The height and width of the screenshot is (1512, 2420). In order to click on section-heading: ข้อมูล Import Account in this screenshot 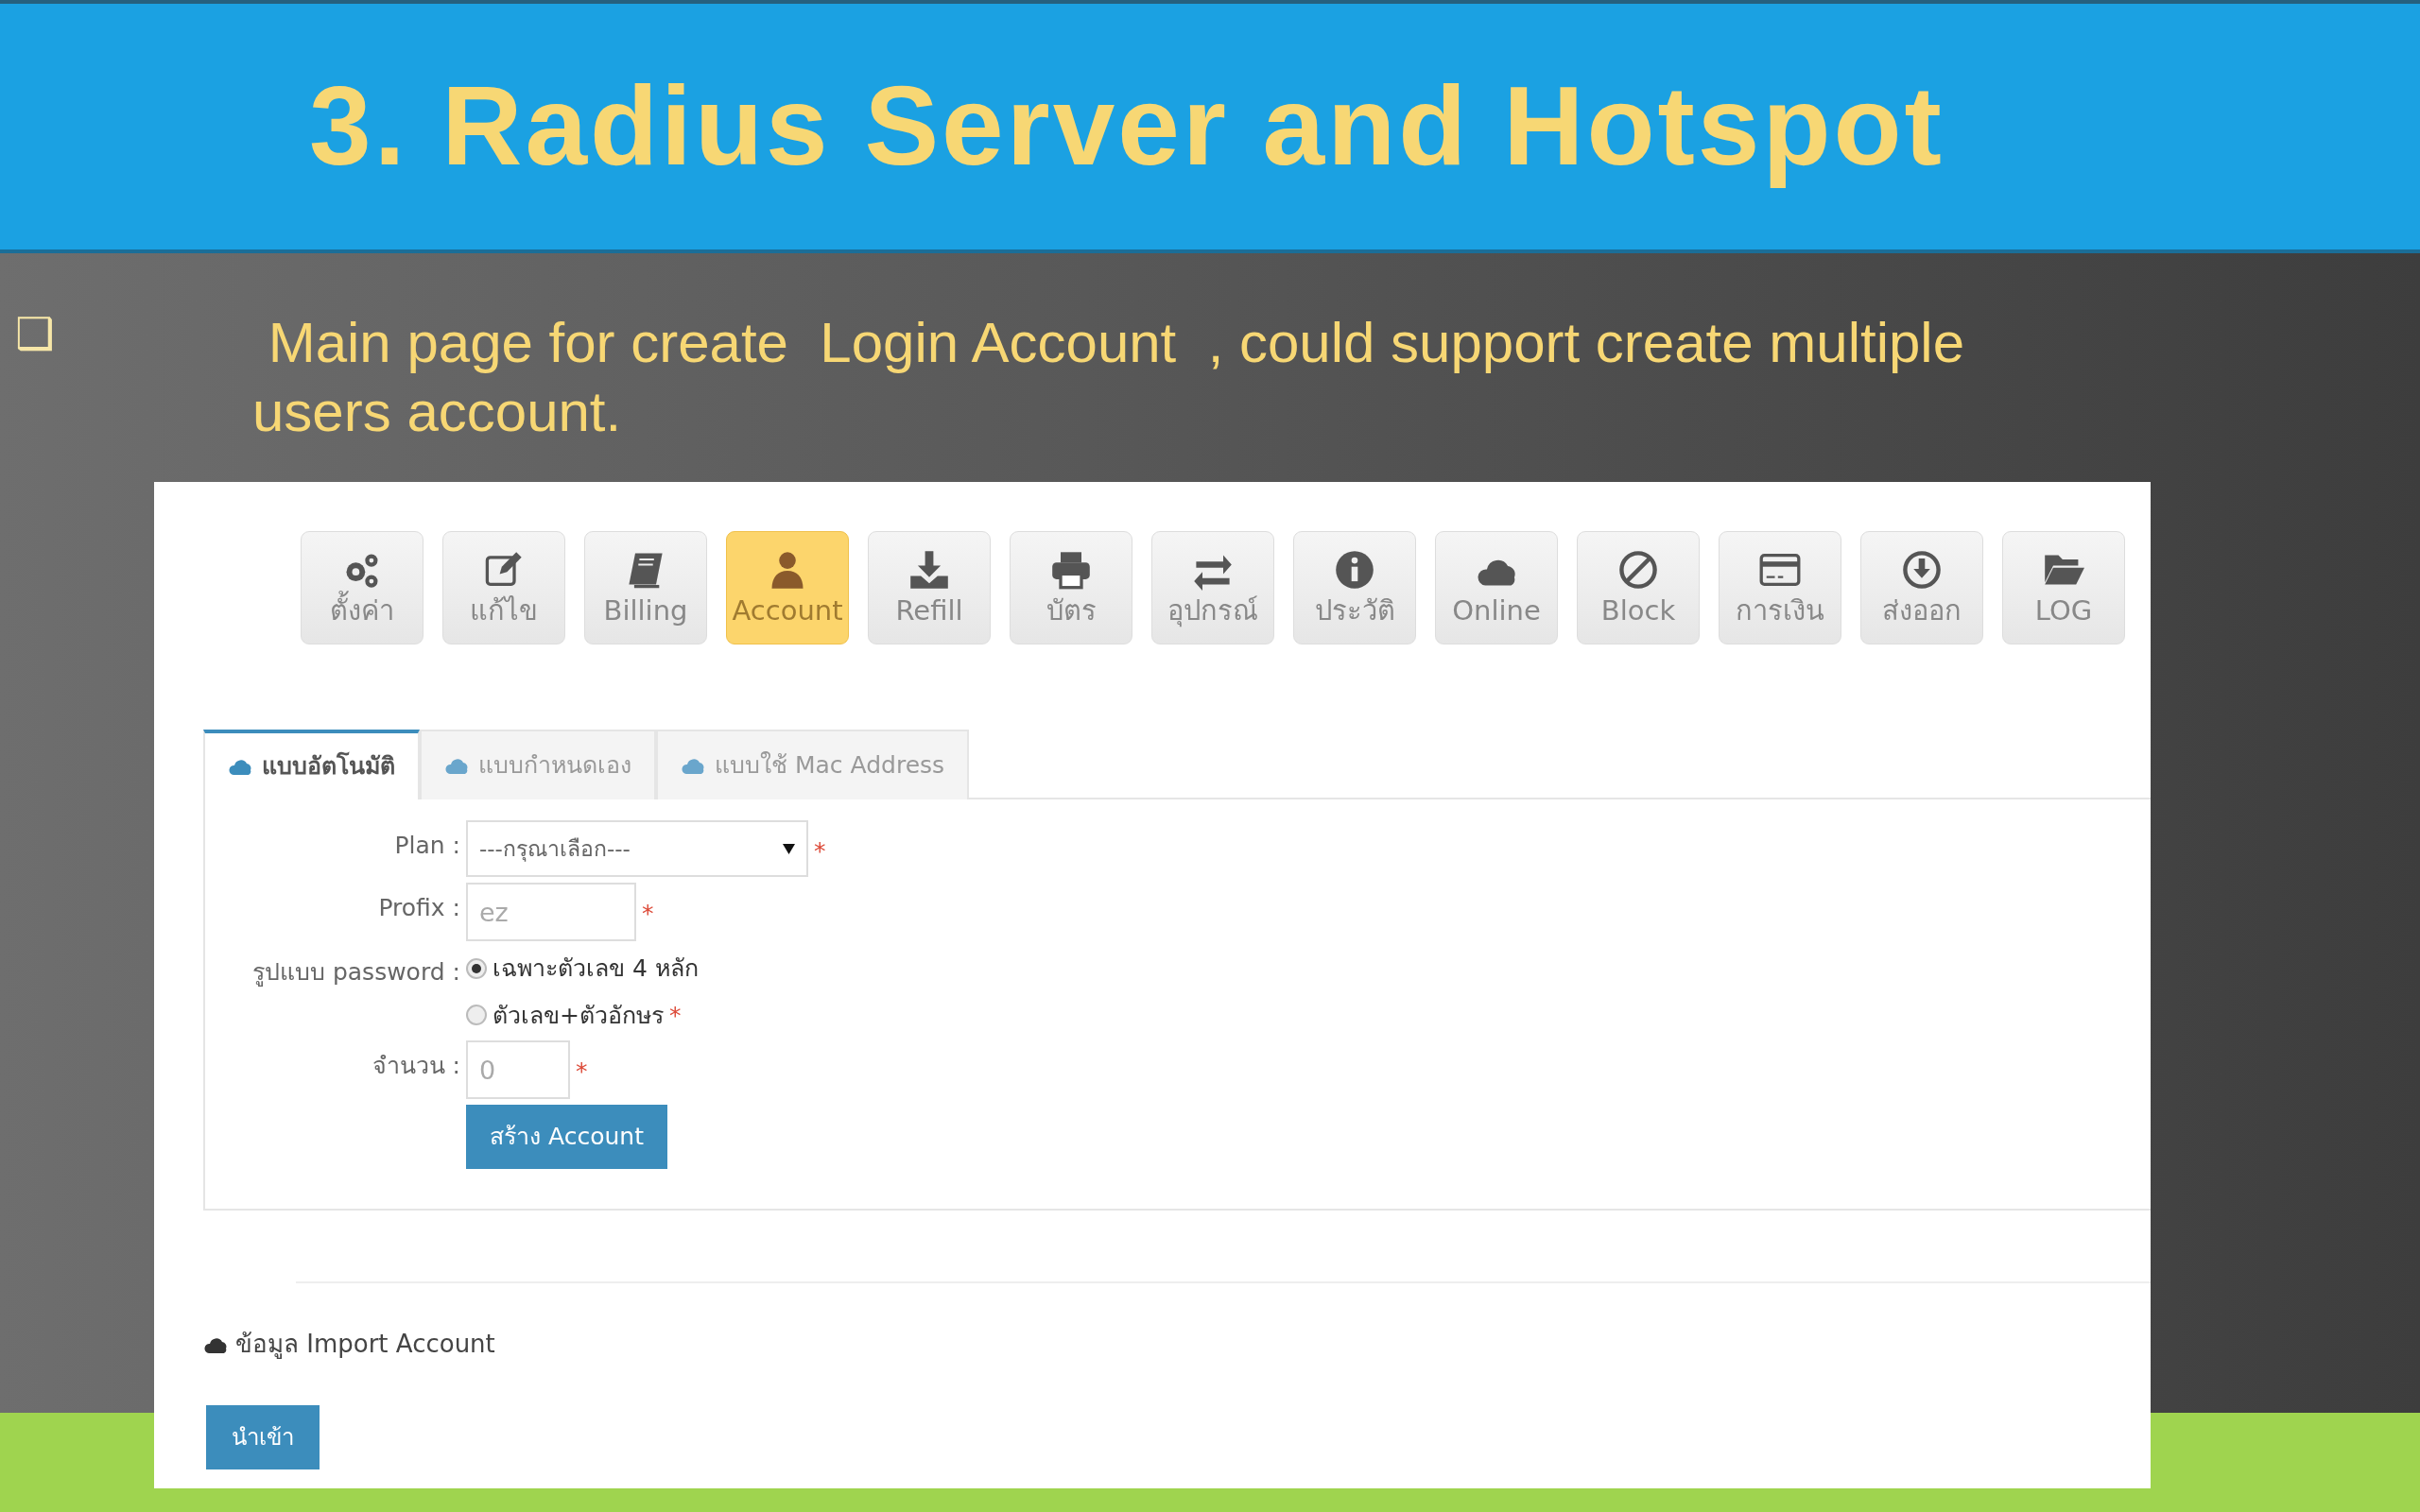, I will do `click(365, 1345)`.